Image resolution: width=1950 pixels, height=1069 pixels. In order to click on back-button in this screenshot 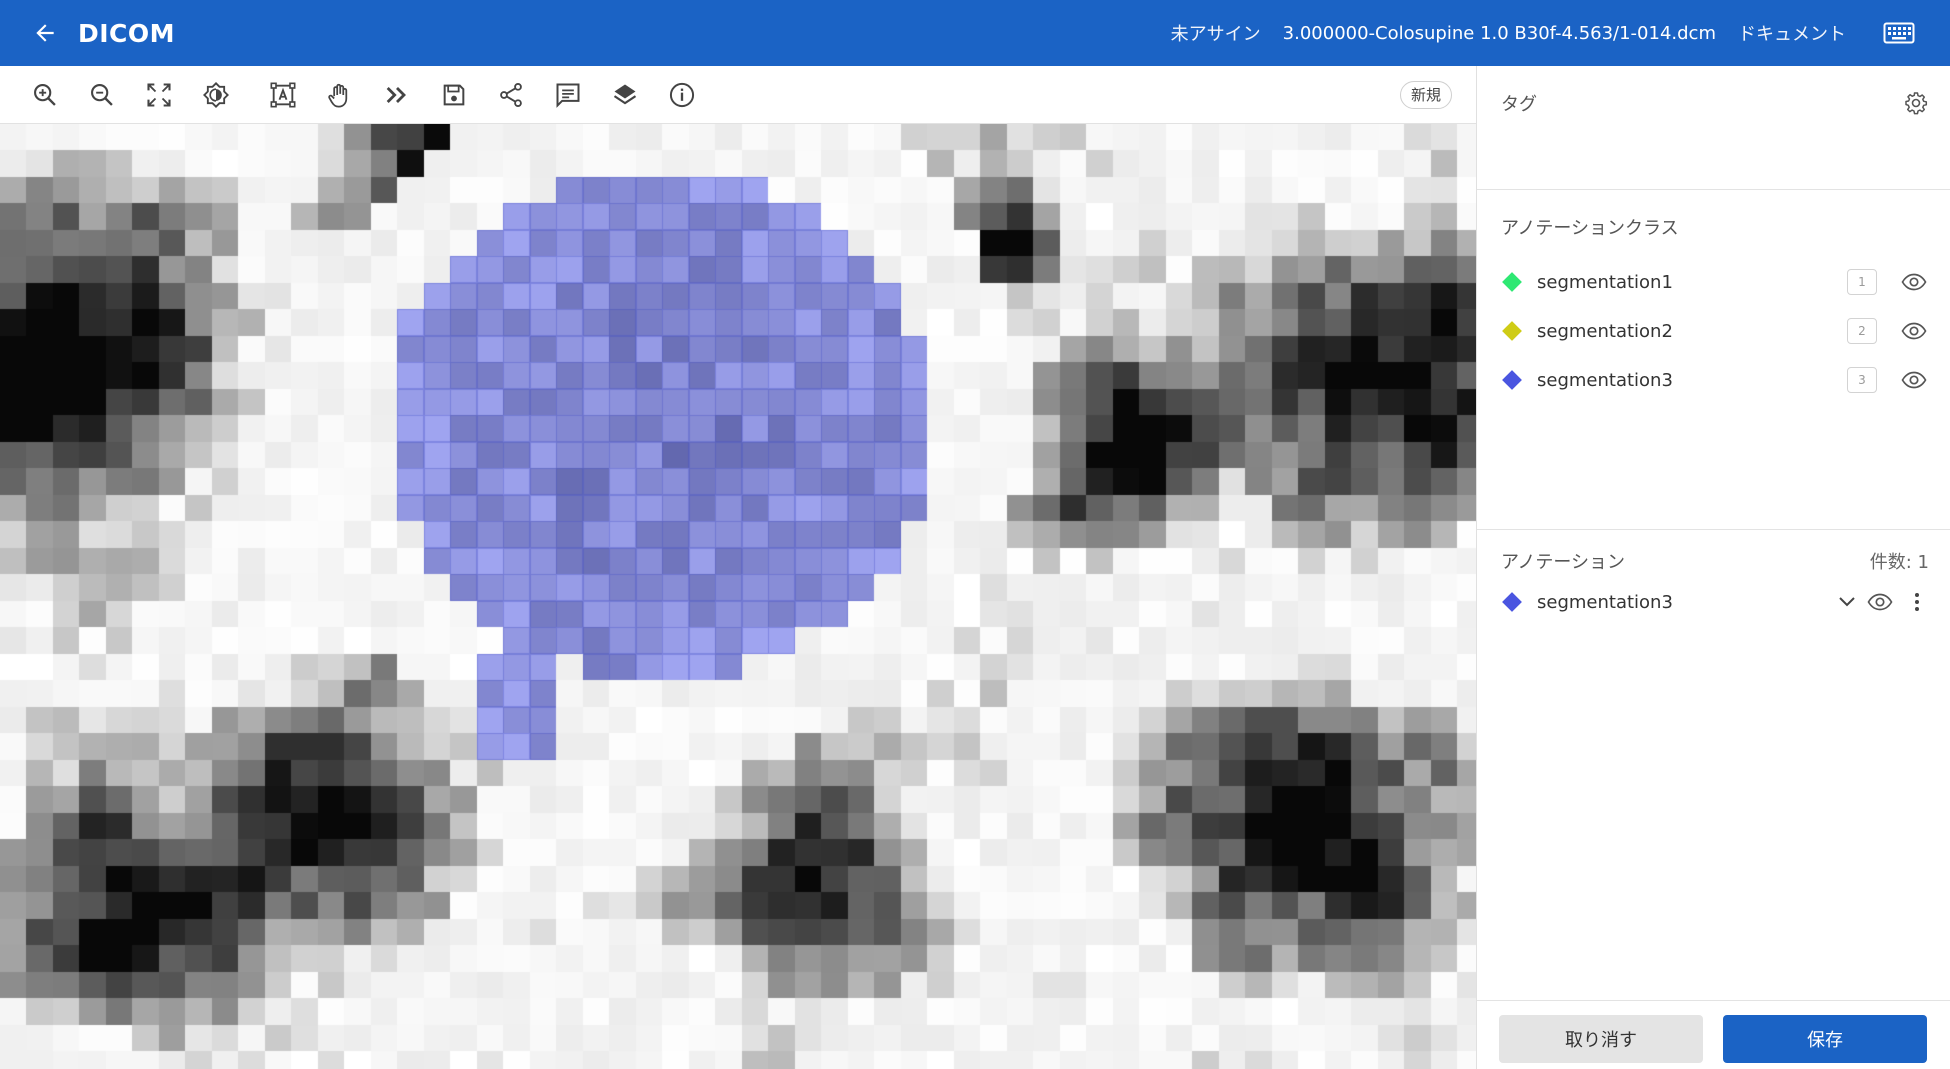, I will do `click(45, 33)`.